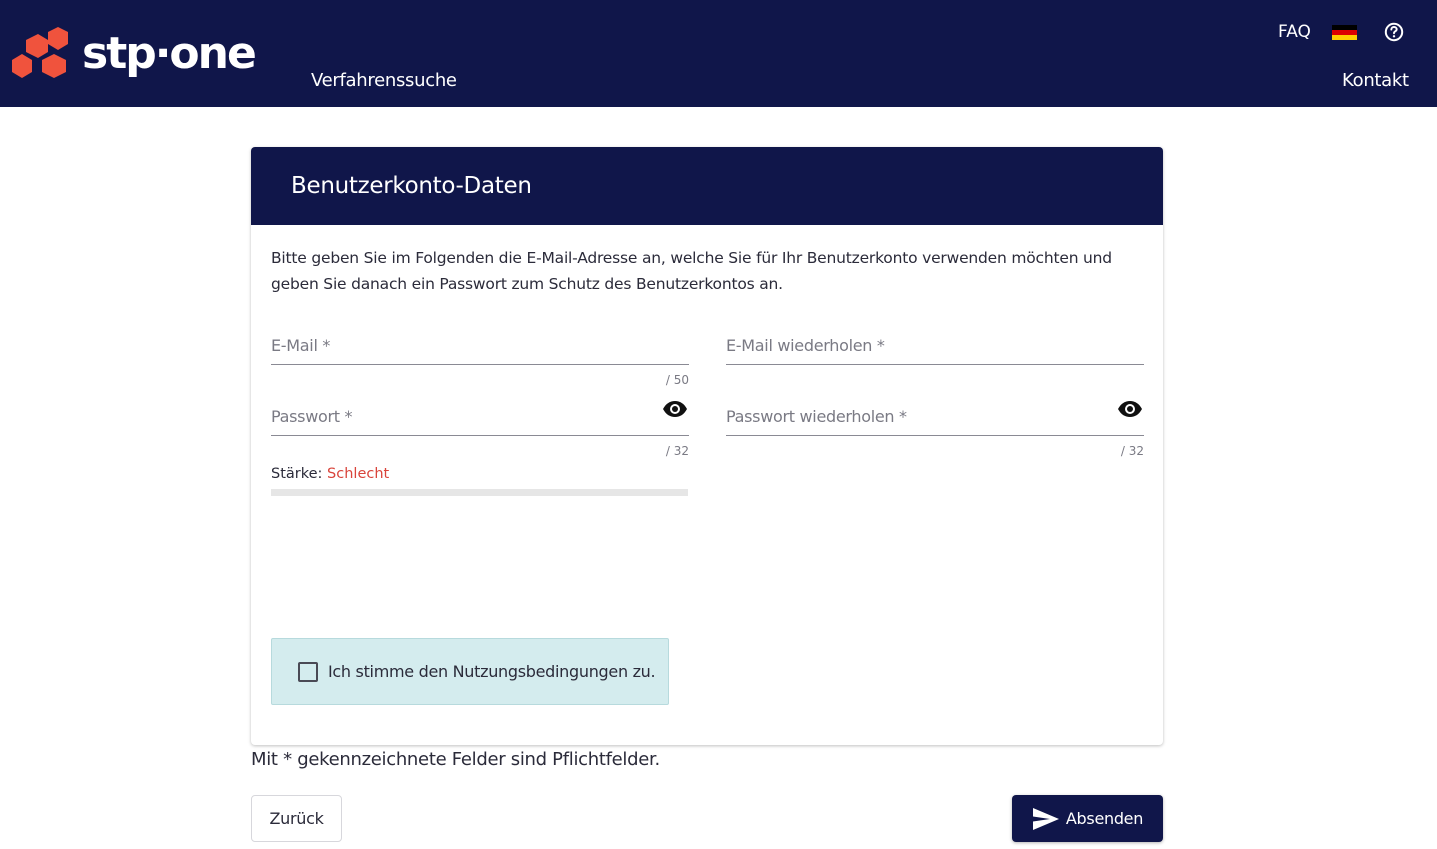 The image size is (1437, 849). What do you see at coordinates (41, 56) in the screenshot?
I see `stp-one-logo-icon` at bounding box center [41, 56].